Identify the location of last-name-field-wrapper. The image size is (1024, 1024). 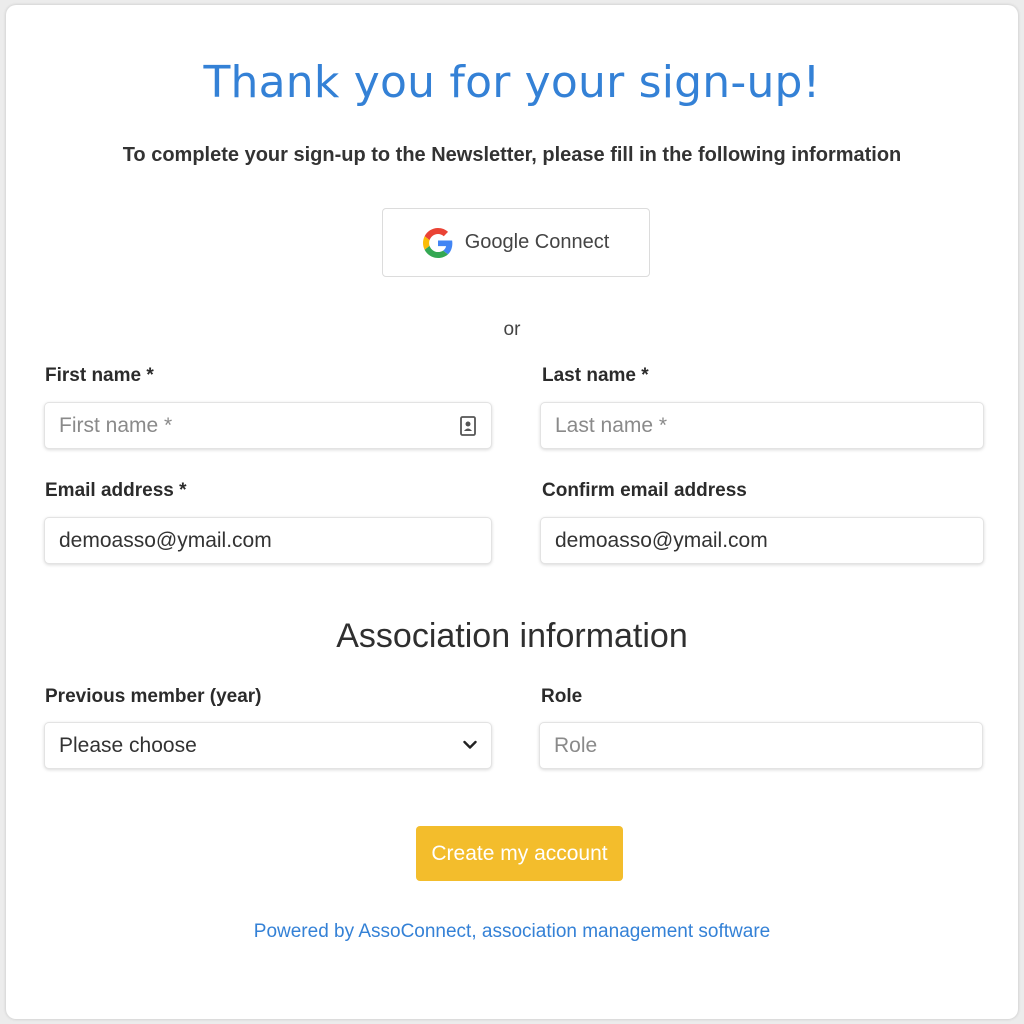
(762, 425).